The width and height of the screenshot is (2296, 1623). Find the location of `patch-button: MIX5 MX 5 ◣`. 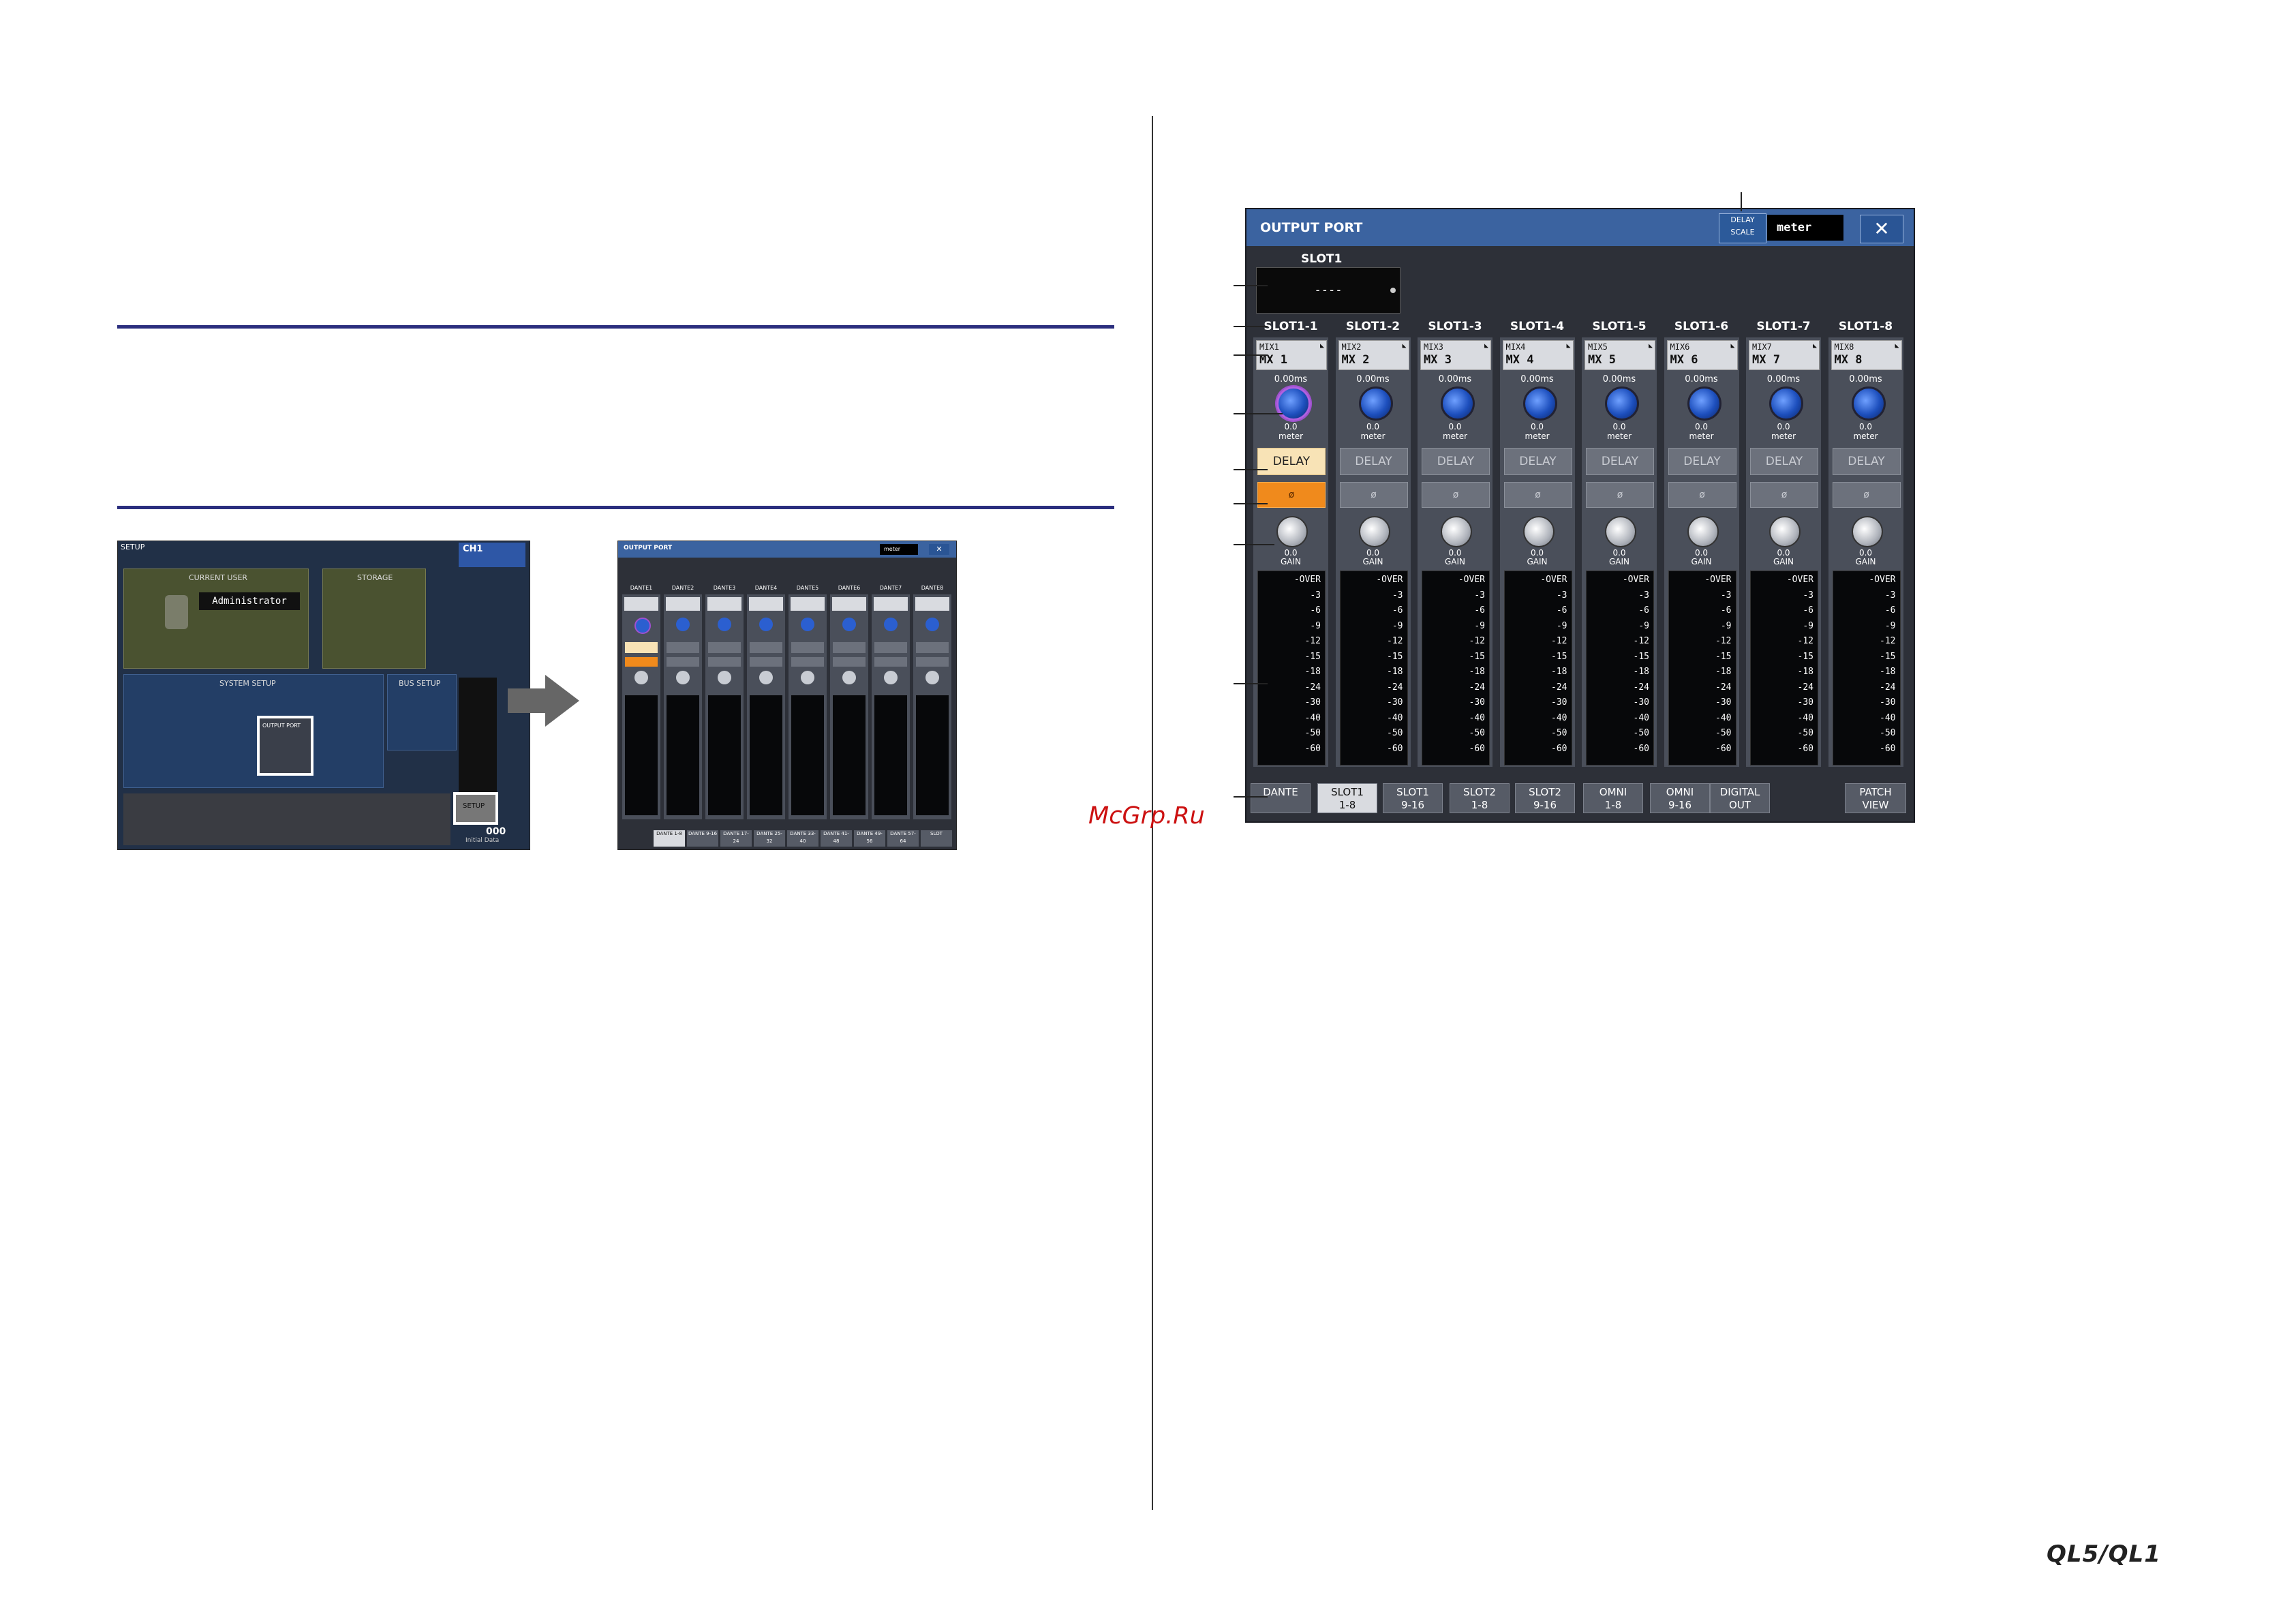

patch-button: MIX5 MX 5 ◣ is located at coordinates (1620, 355).